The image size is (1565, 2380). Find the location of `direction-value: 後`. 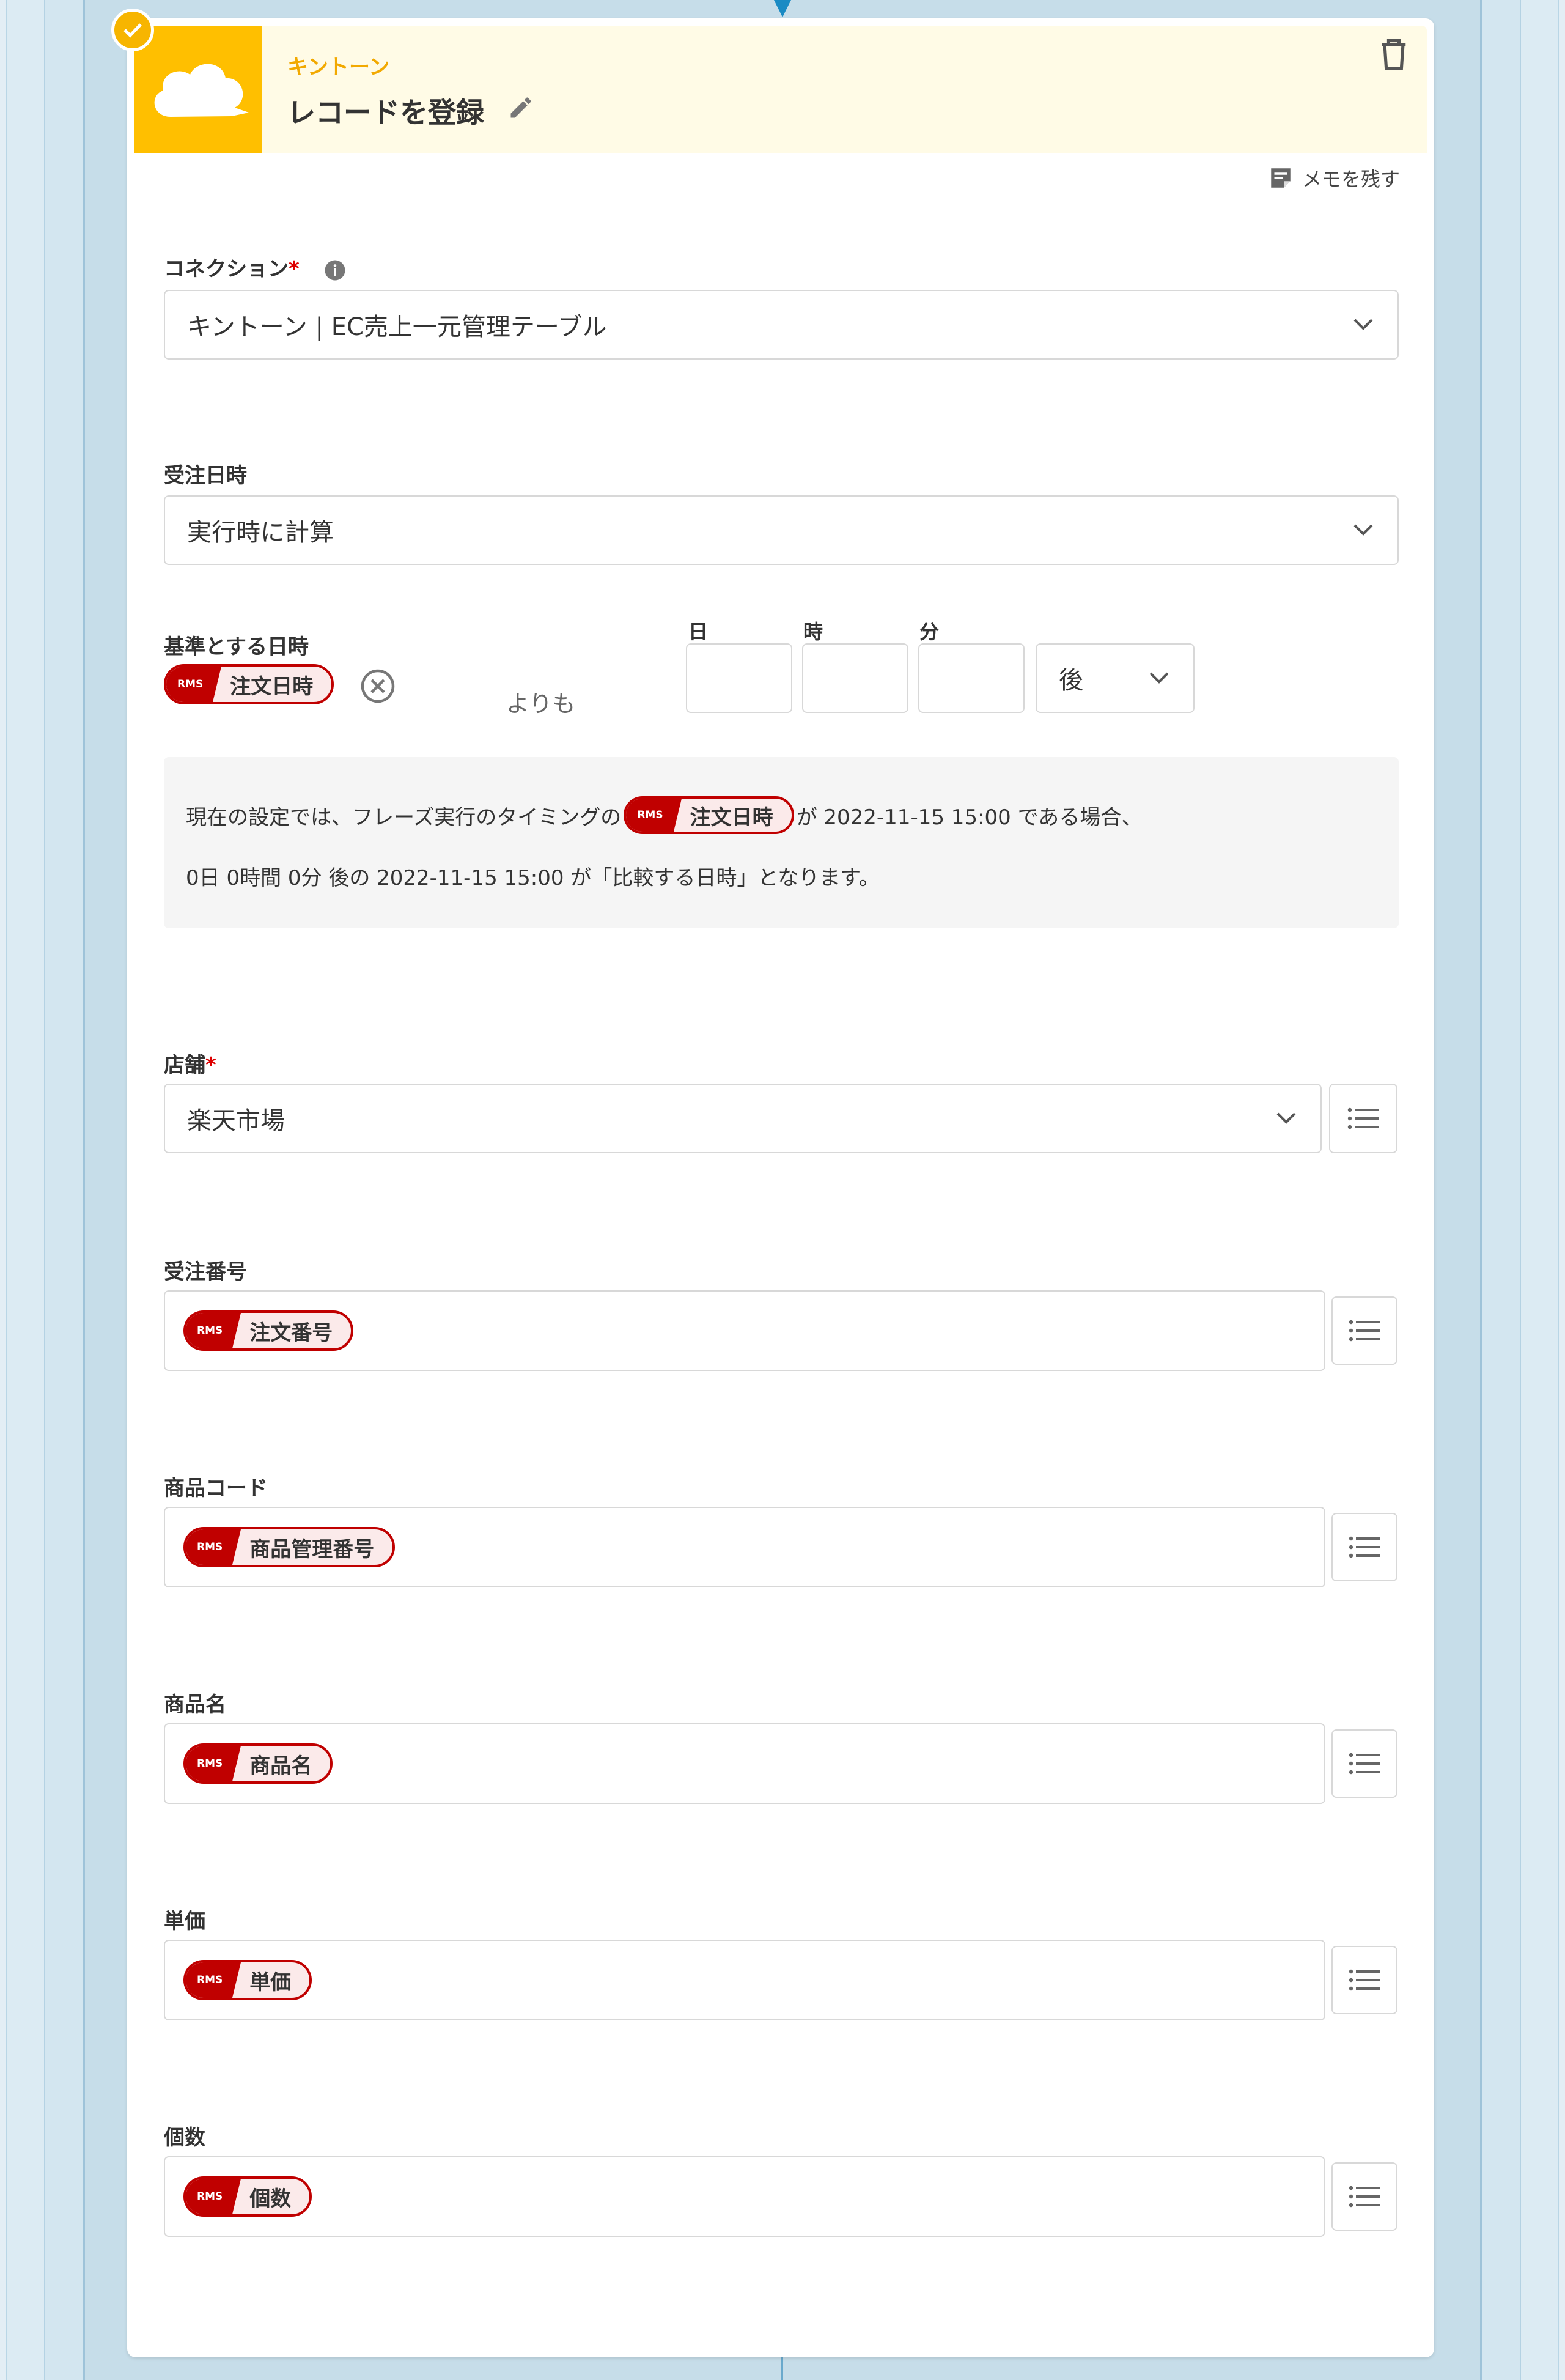

direction-value: 後 is located at coordinates (1071, 681).